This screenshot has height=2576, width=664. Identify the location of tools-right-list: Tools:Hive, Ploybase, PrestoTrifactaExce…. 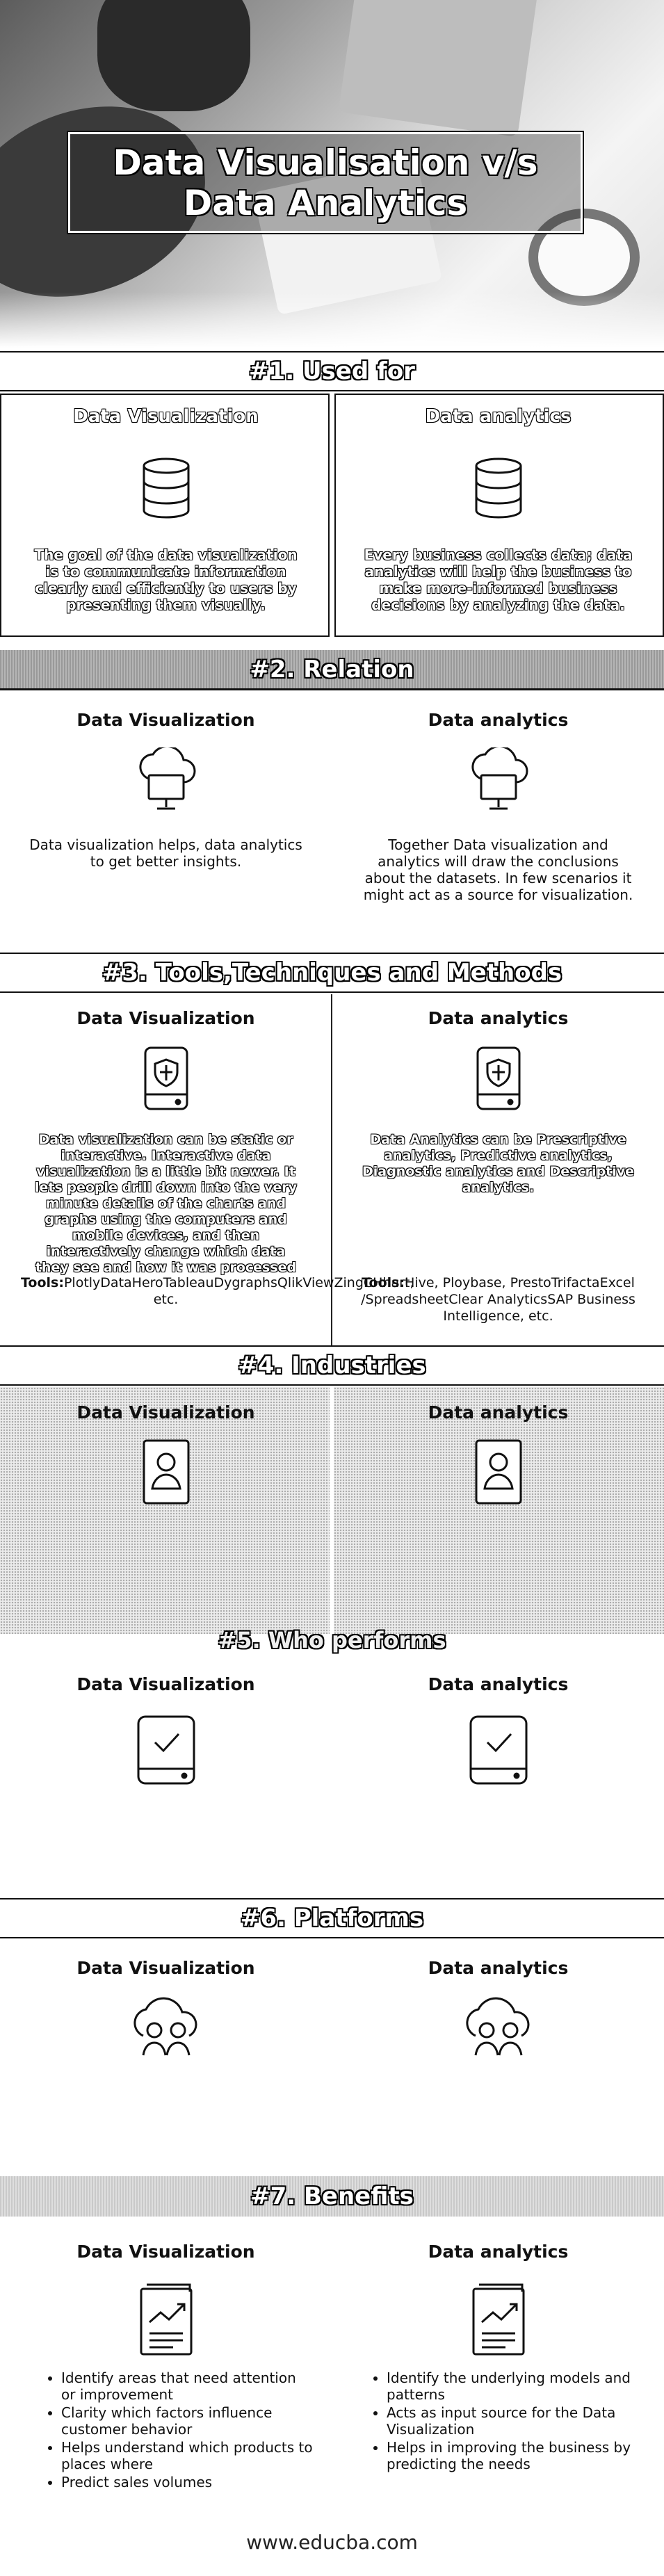
(498, 1299).